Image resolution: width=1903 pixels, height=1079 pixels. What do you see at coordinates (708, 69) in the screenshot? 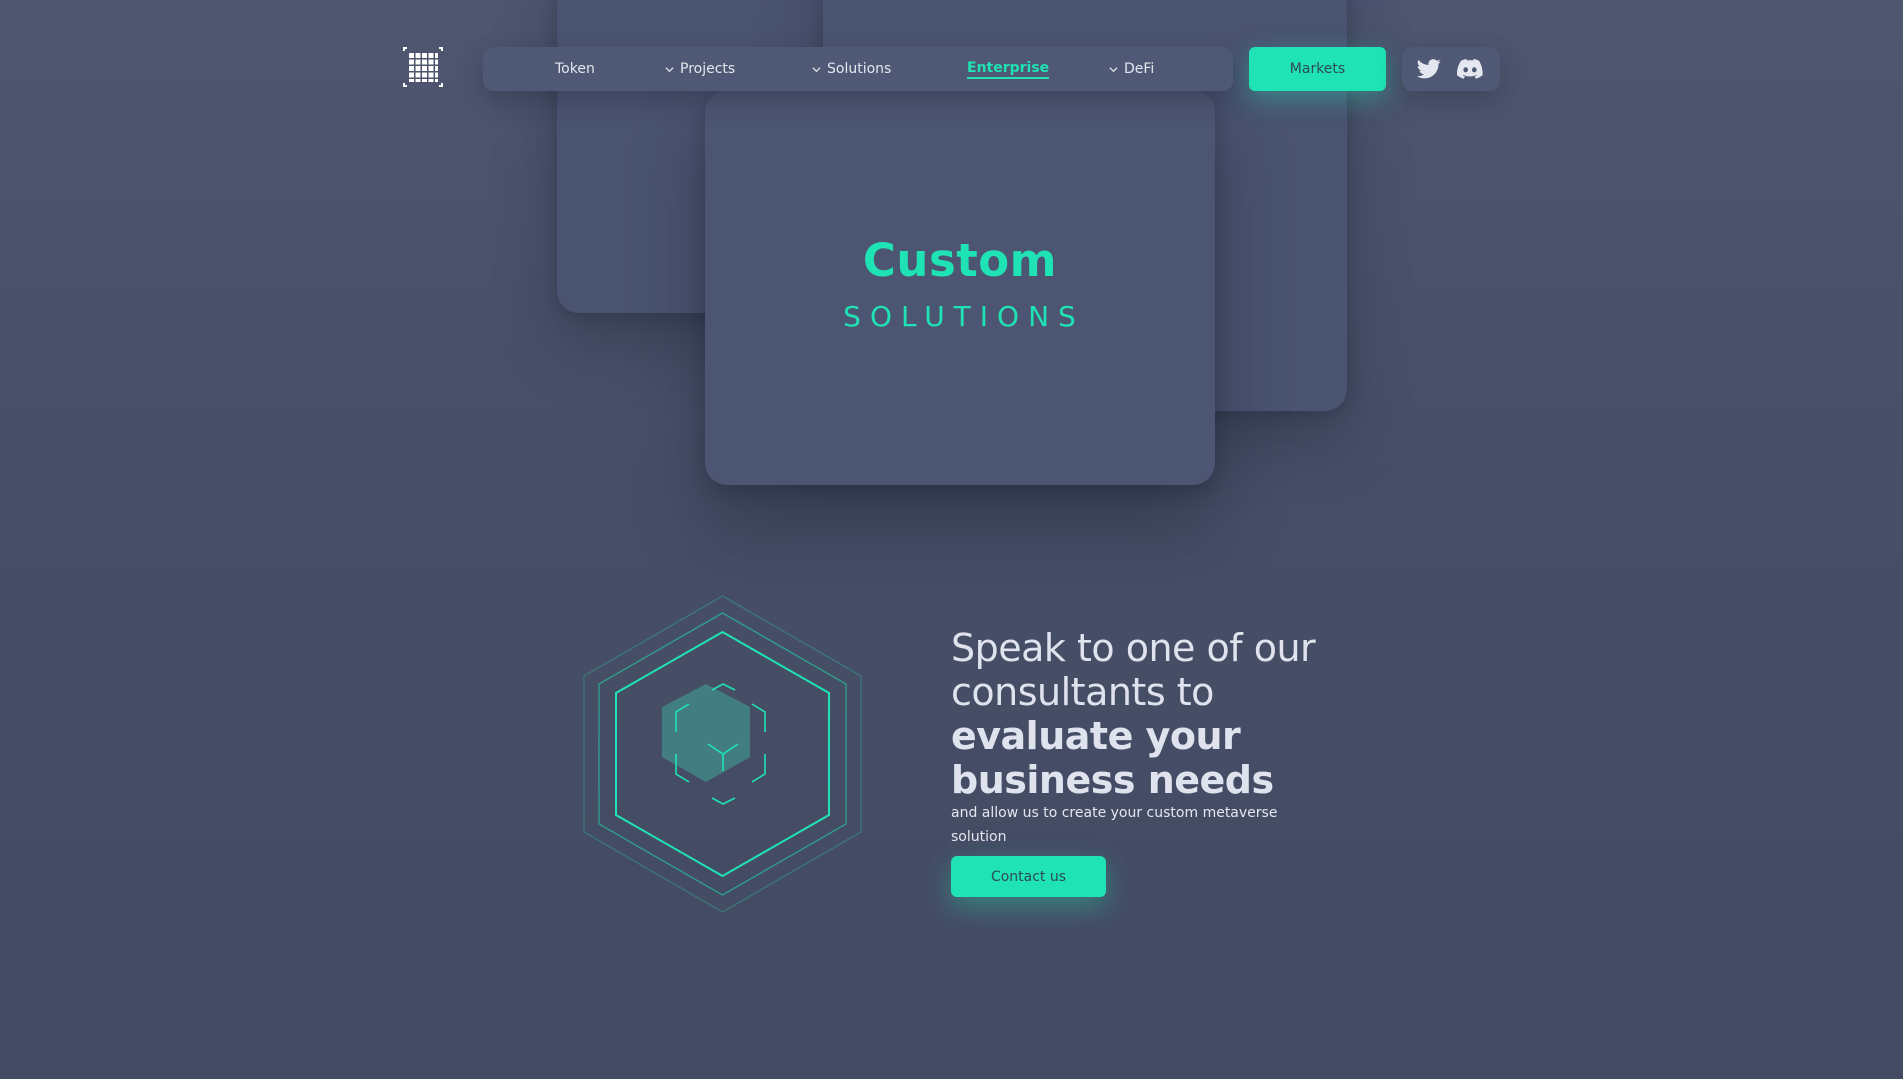
I see `nav-item-label: Projects` at bounding box center [708, 69].